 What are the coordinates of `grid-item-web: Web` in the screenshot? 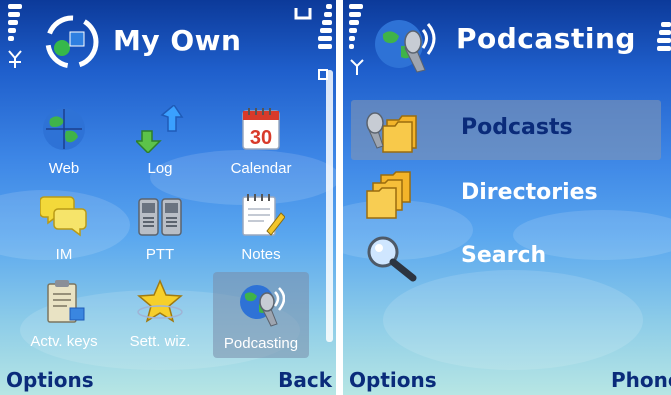 It's located at (64, 140).